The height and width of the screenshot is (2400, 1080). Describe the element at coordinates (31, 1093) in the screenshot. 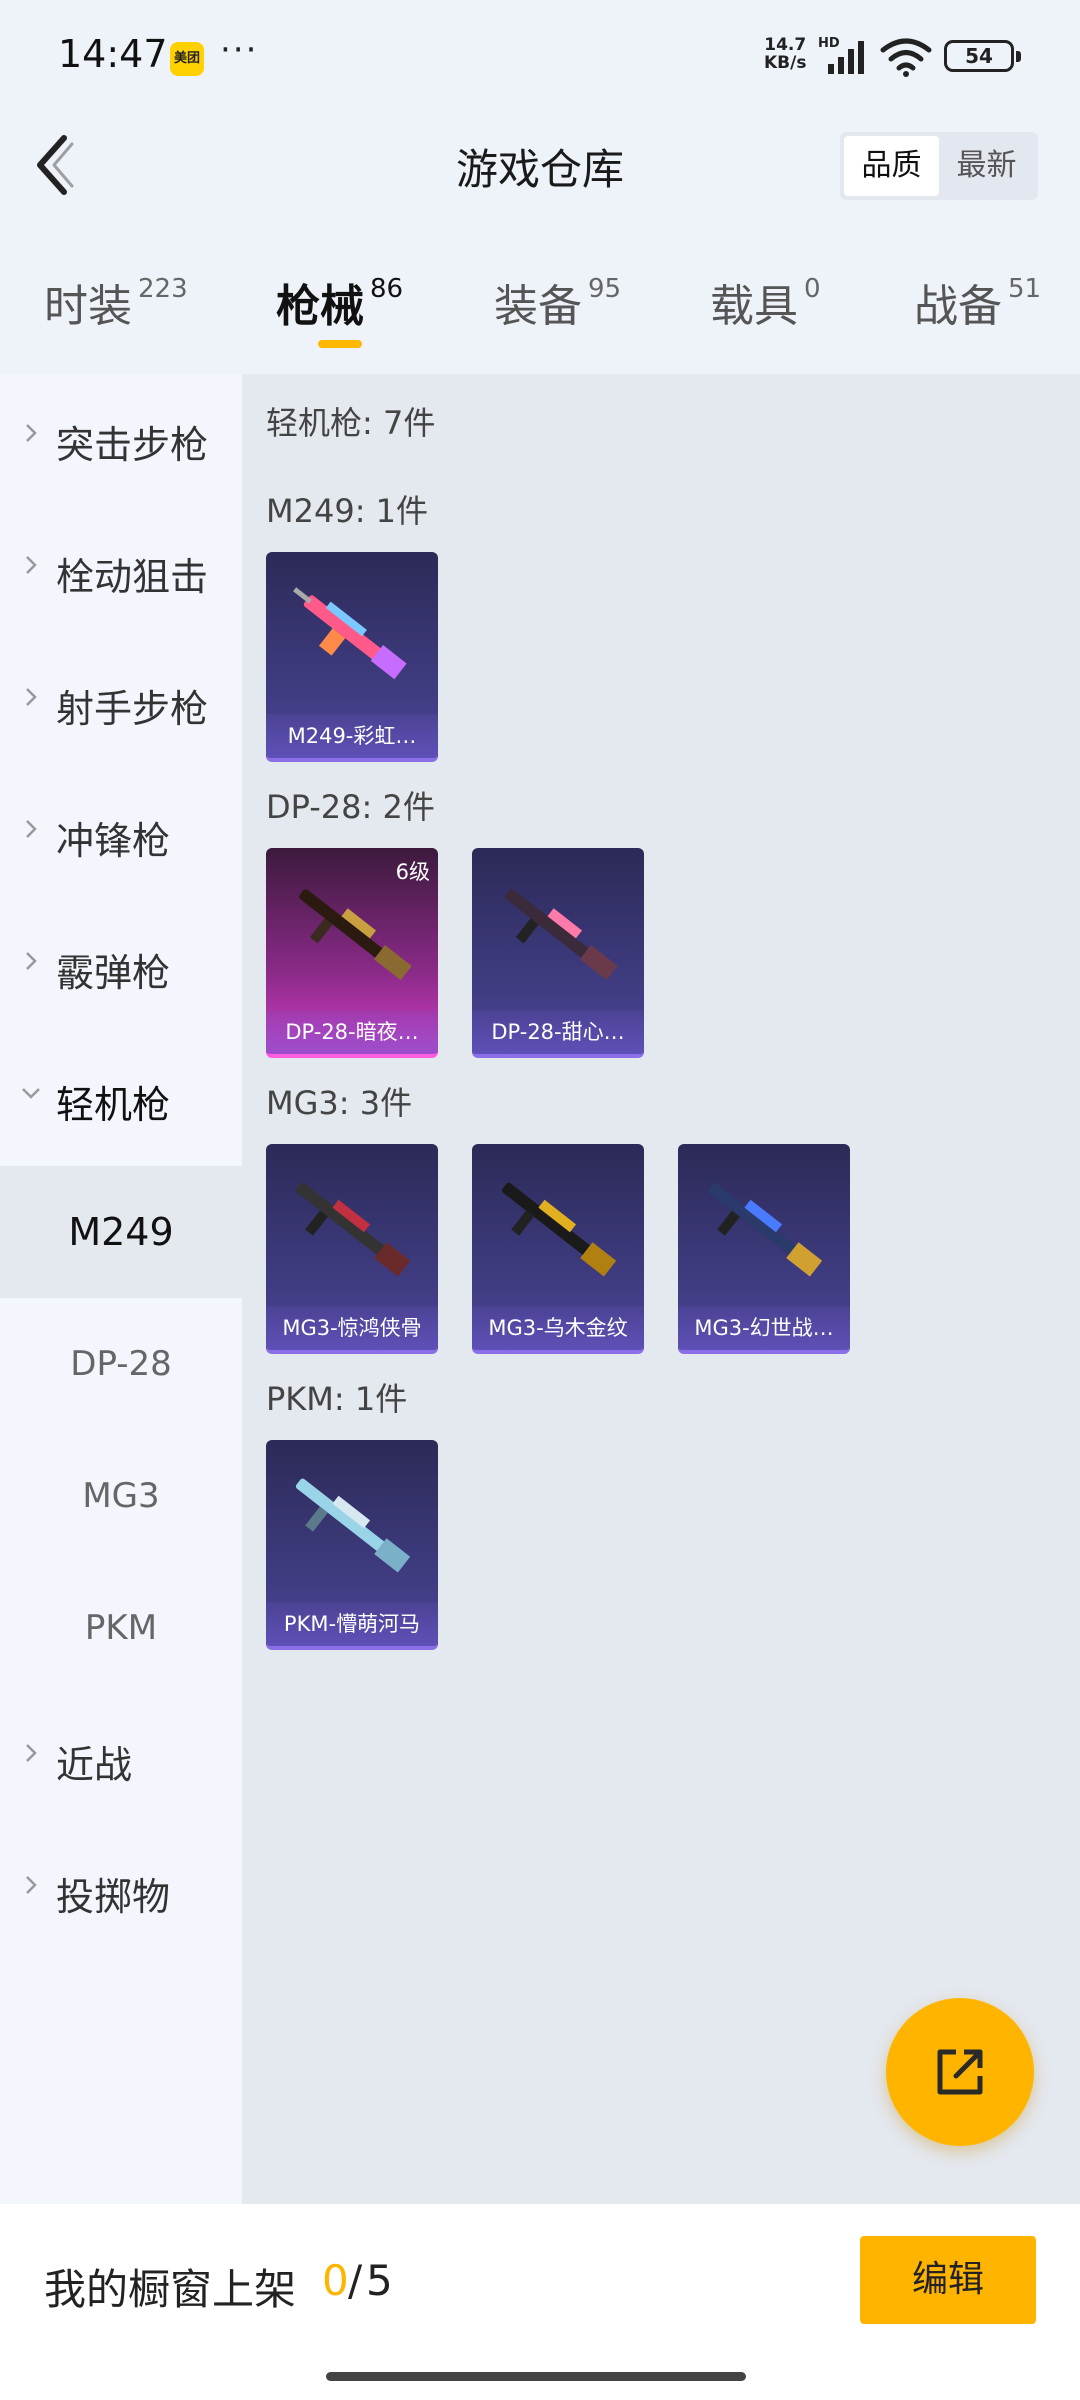

I see `chevron-down-icon` at that location.